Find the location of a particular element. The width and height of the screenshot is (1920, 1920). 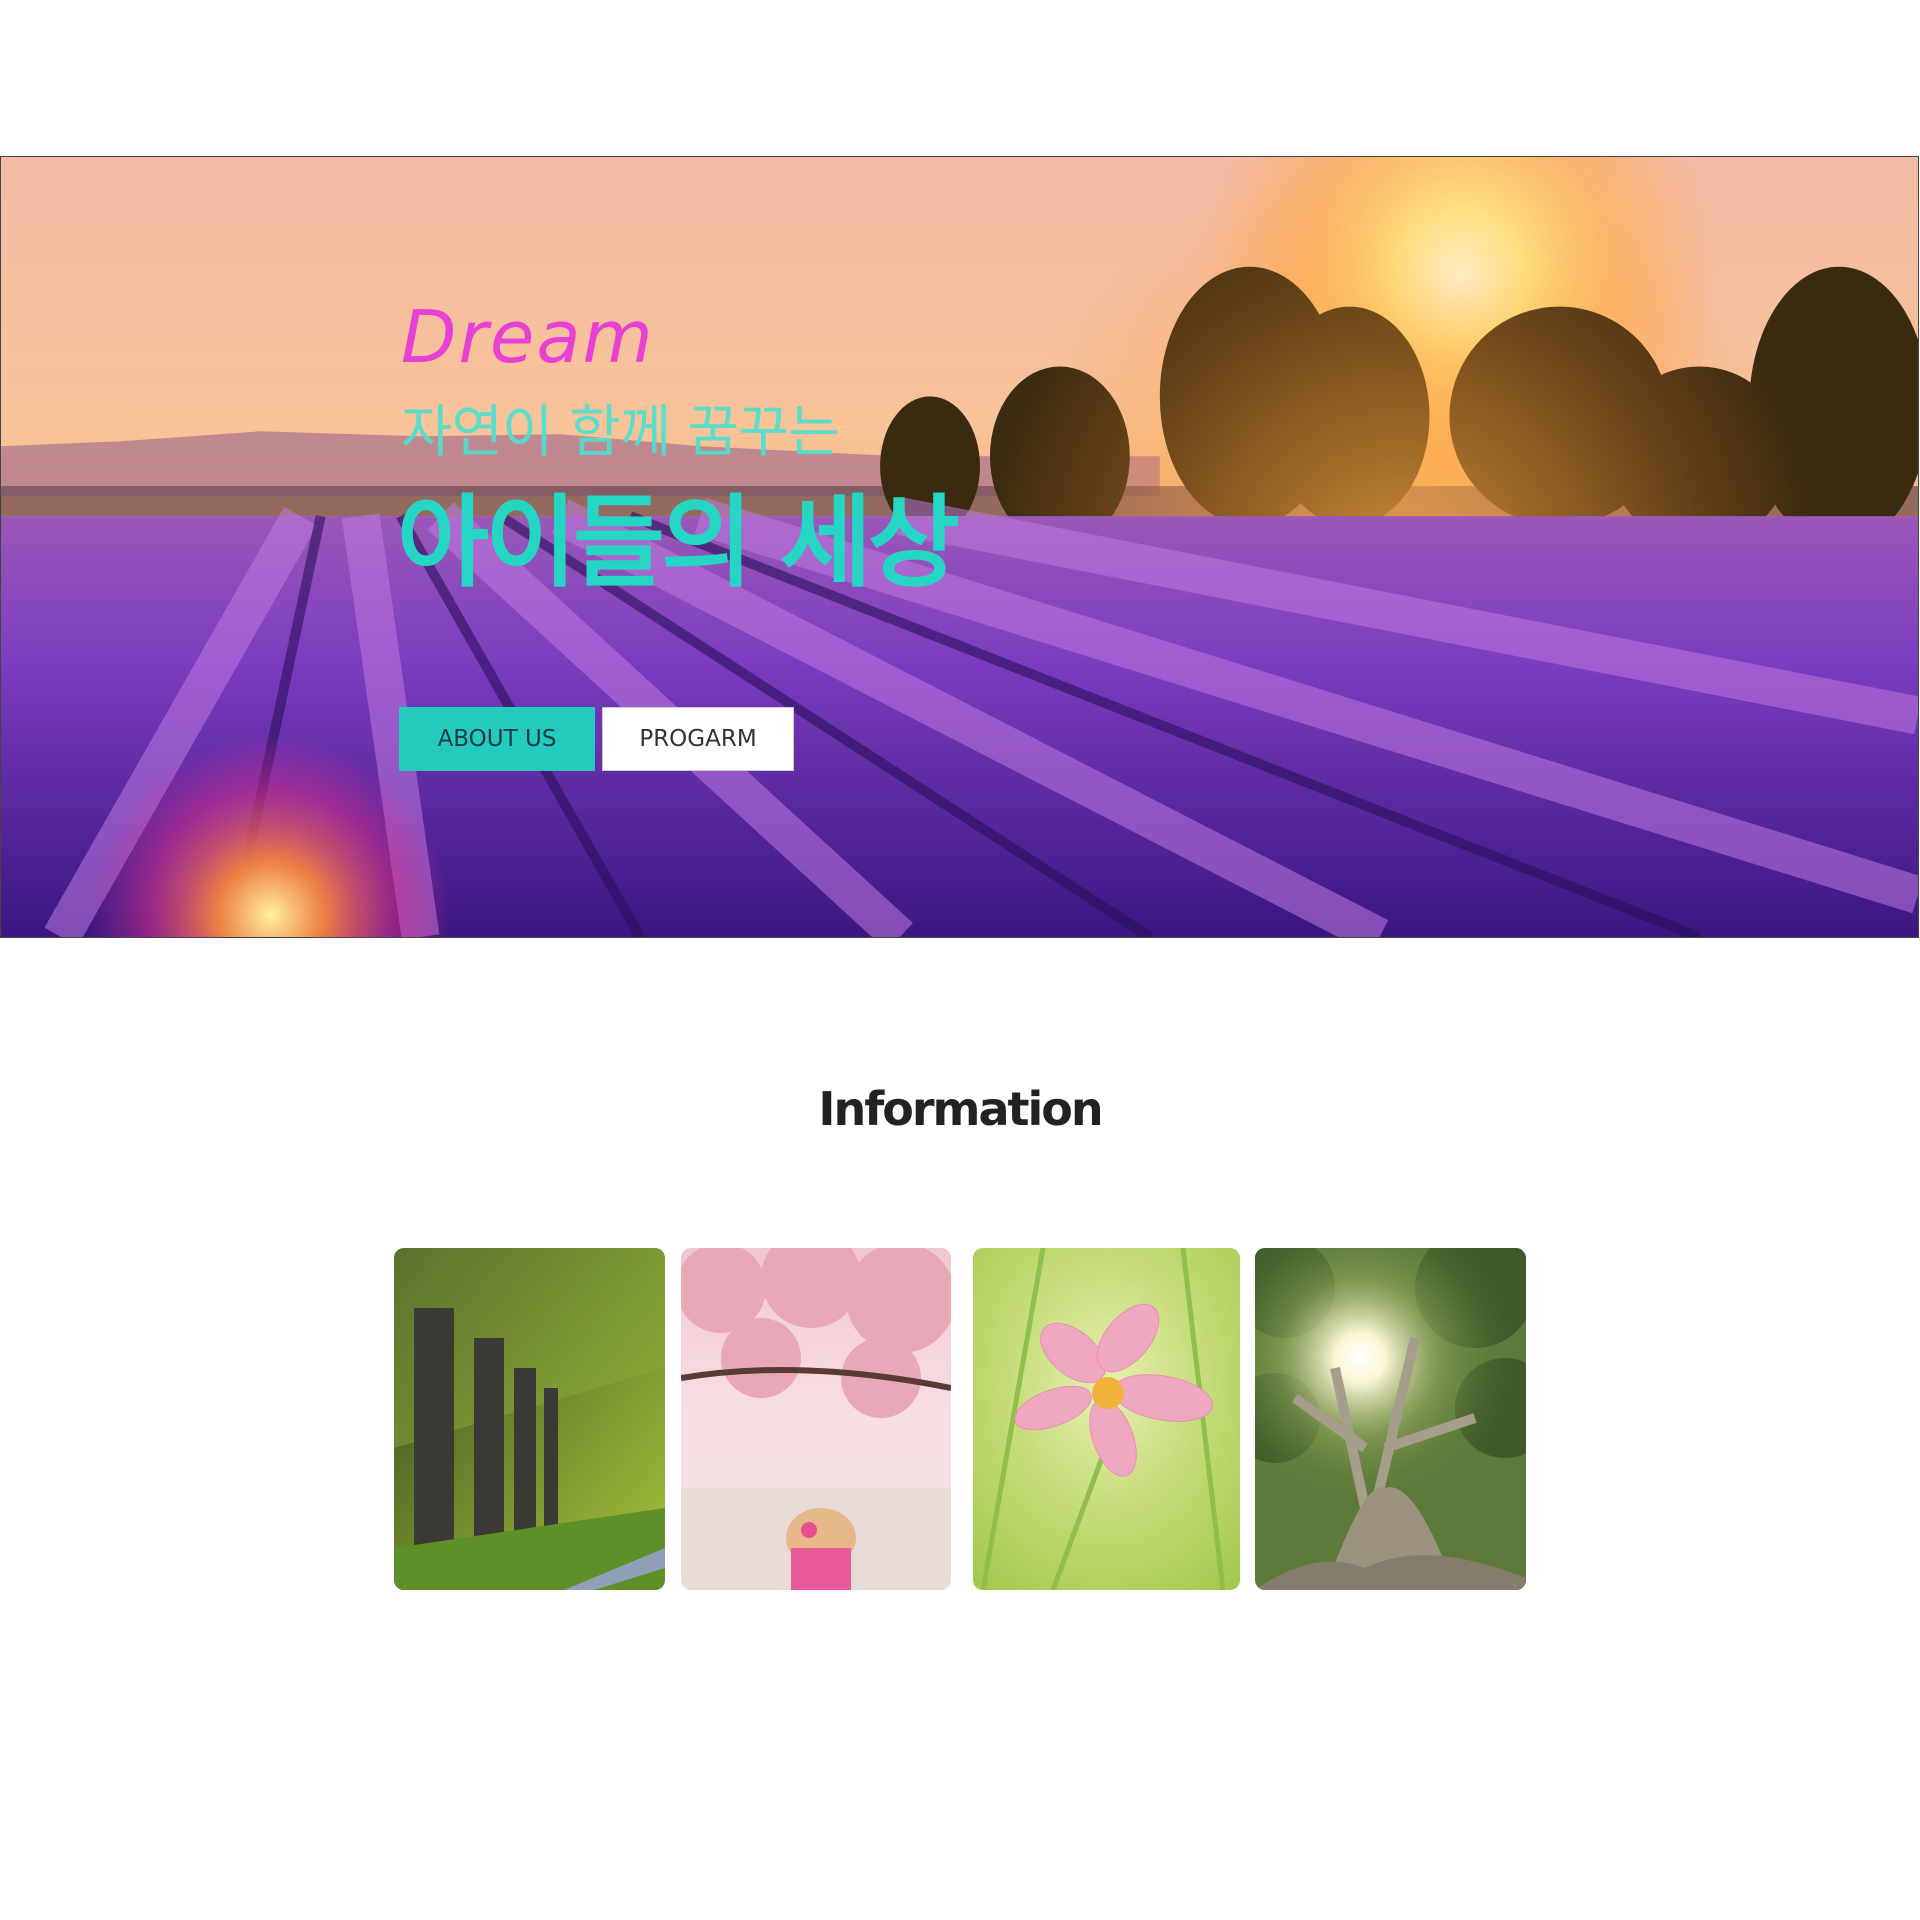

info-card-cherry-blossom is located at coordinates (816, 1419).